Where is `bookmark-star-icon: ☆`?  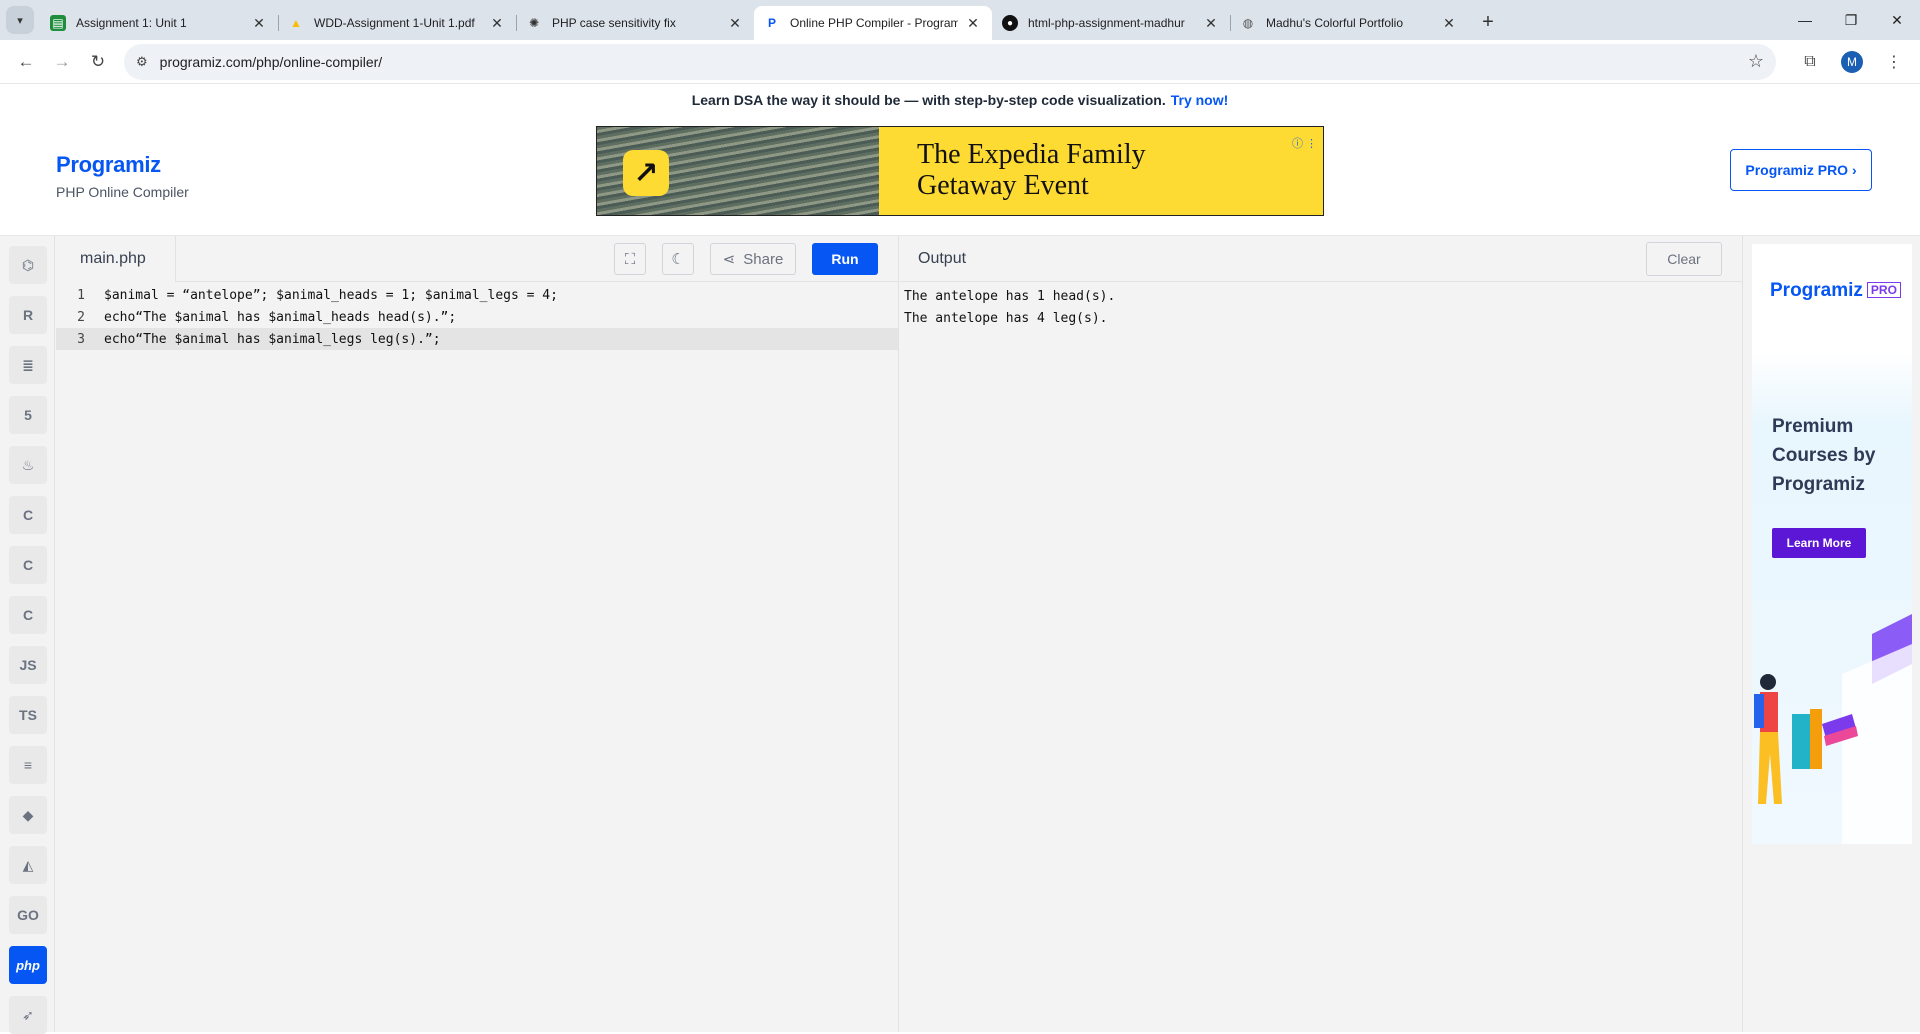
bookmark-star-icon: ☆ is located at coordinates (1756, 61).